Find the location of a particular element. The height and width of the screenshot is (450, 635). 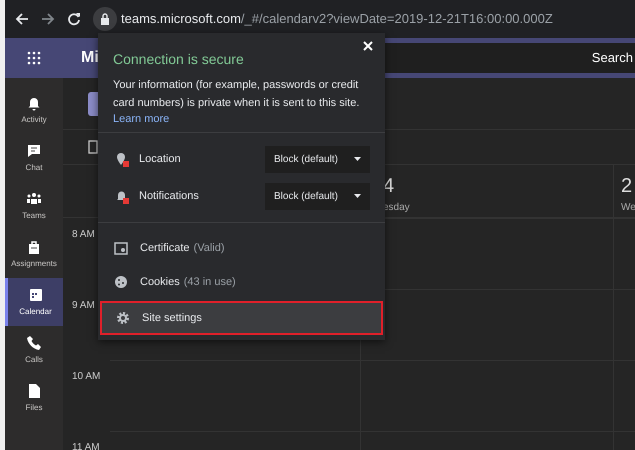

popup-menu-item: Certificate (Valid) is located at coordinates (241, 248).